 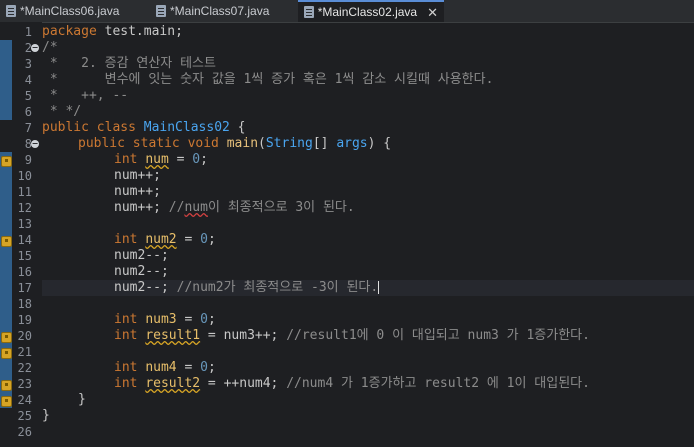 I want to click on variable-name: num, so click(x=157, y=159).